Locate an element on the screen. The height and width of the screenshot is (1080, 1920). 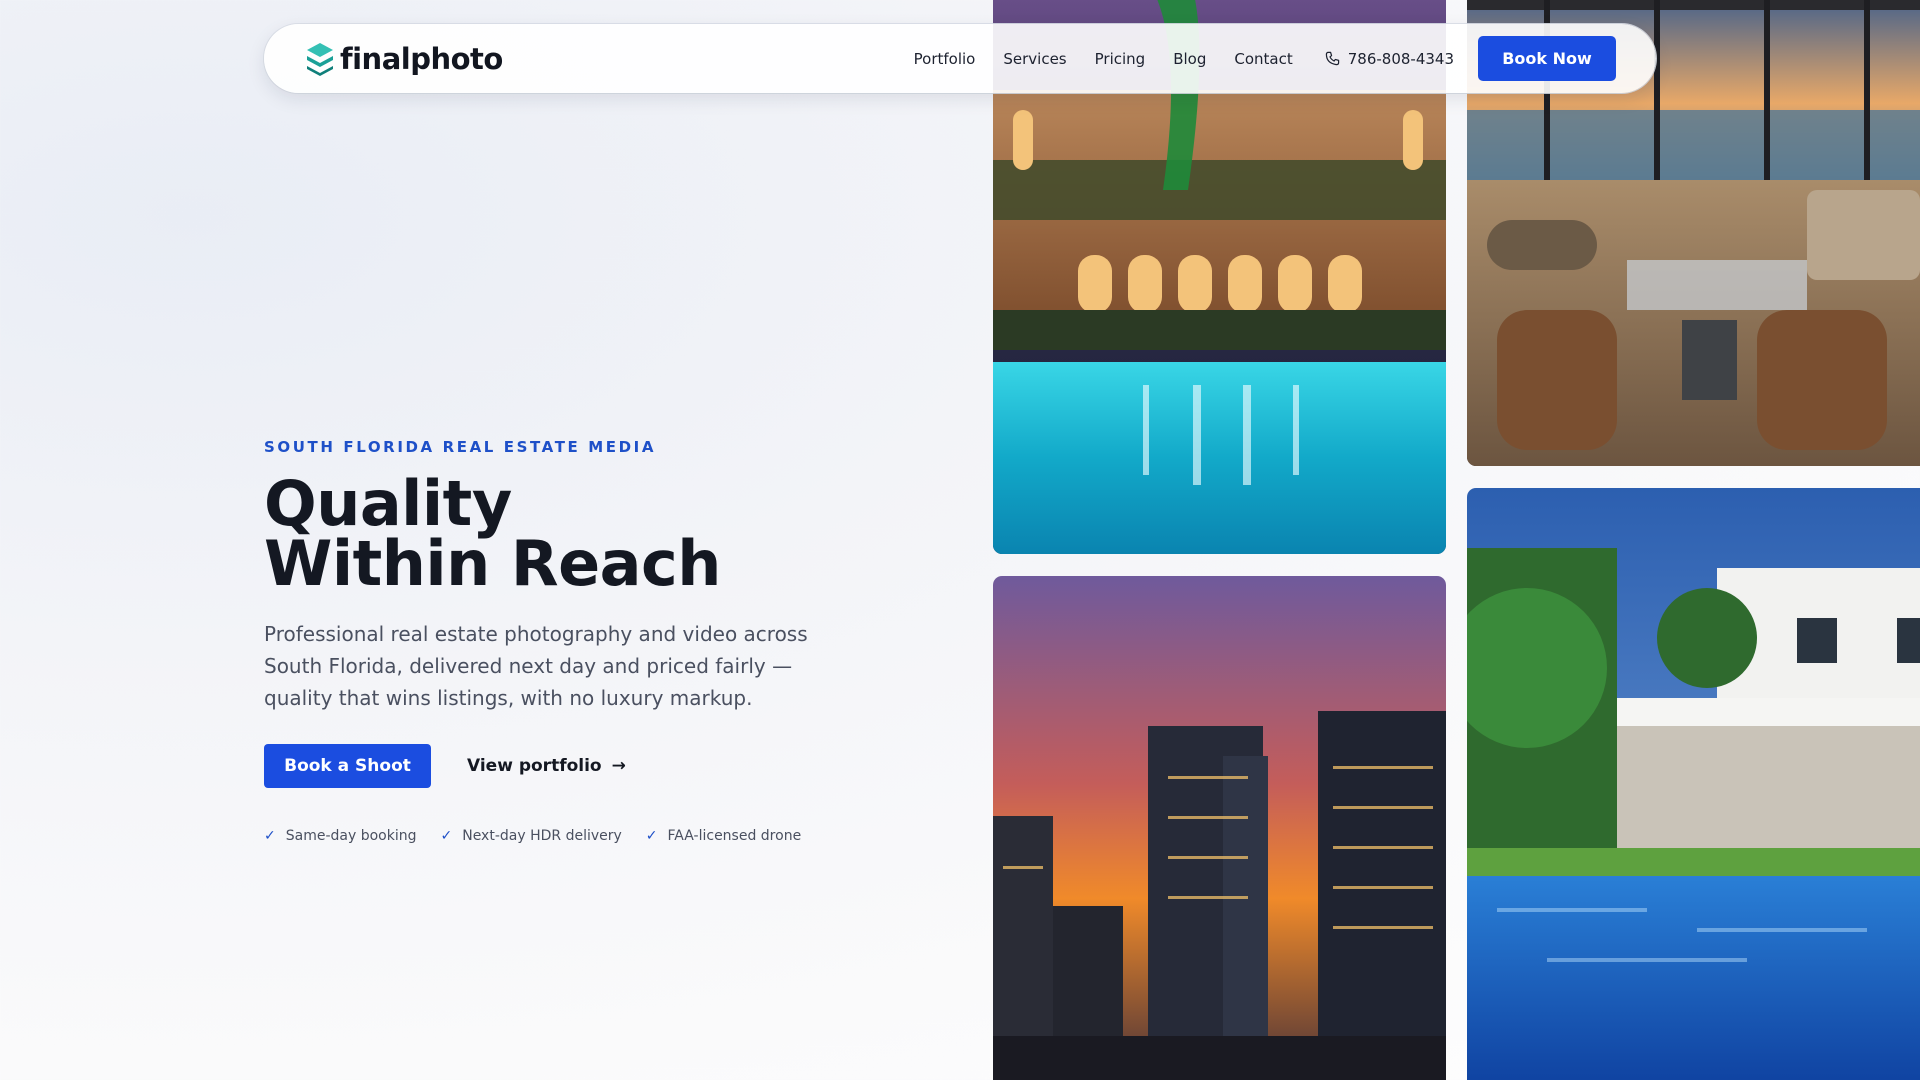
arrow-right-icon: → is located at coordinates (618, 766).